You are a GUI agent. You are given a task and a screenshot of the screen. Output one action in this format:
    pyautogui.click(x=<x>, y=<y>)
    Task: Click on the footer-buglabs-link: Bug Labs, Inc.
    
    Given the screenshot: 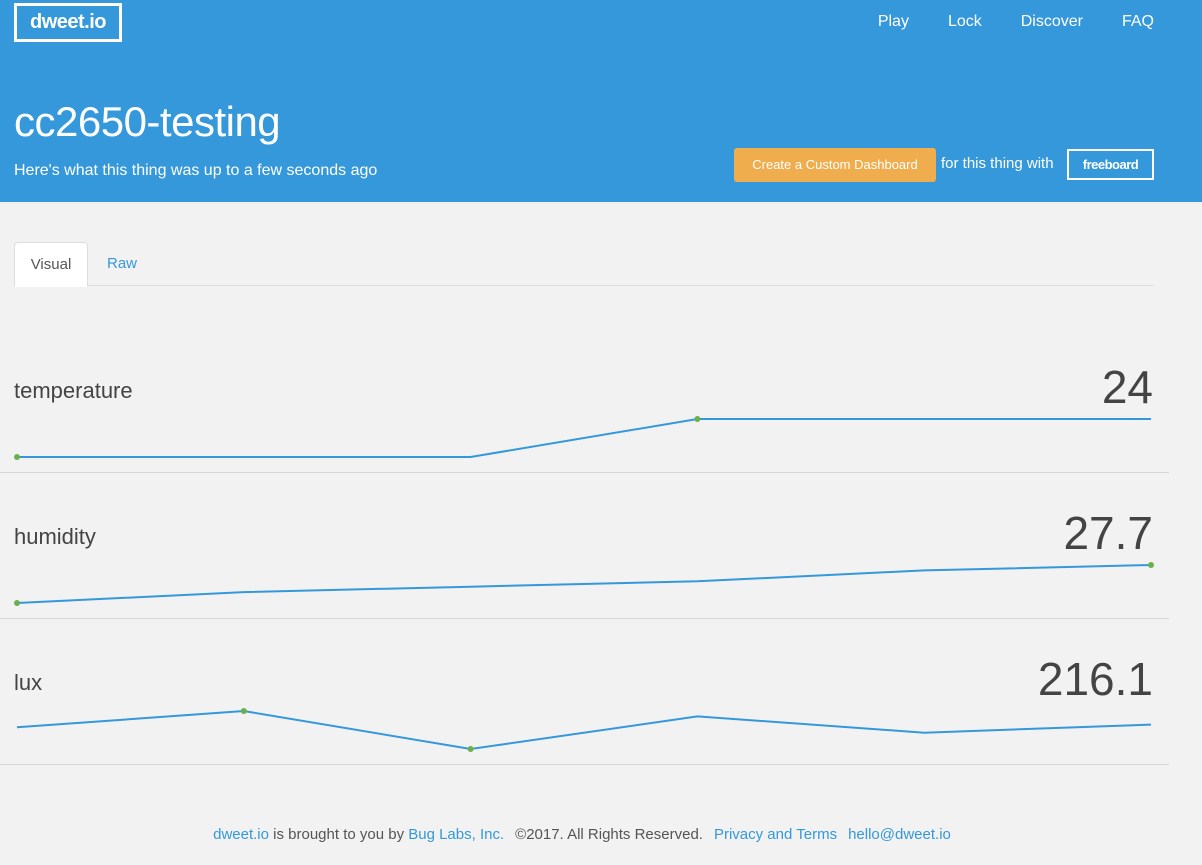 What is the action you would take?
    pyautogui.click(x=456, y=834)
    